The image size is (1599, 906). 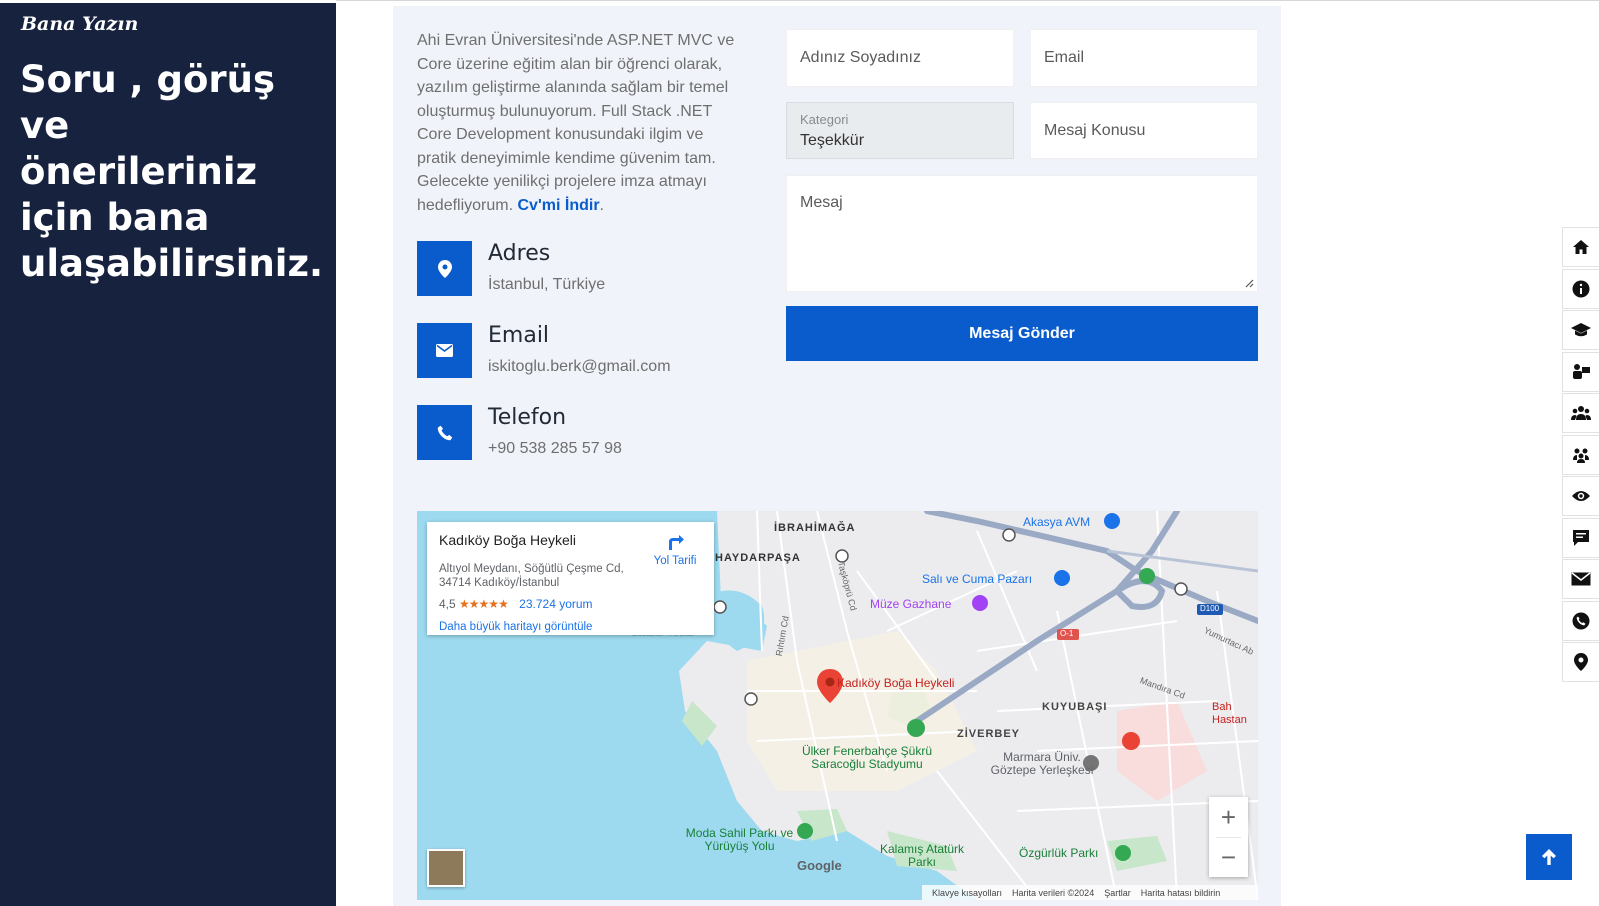 I want to click on graduation-cap-icon, so click(x=1581, y=330).